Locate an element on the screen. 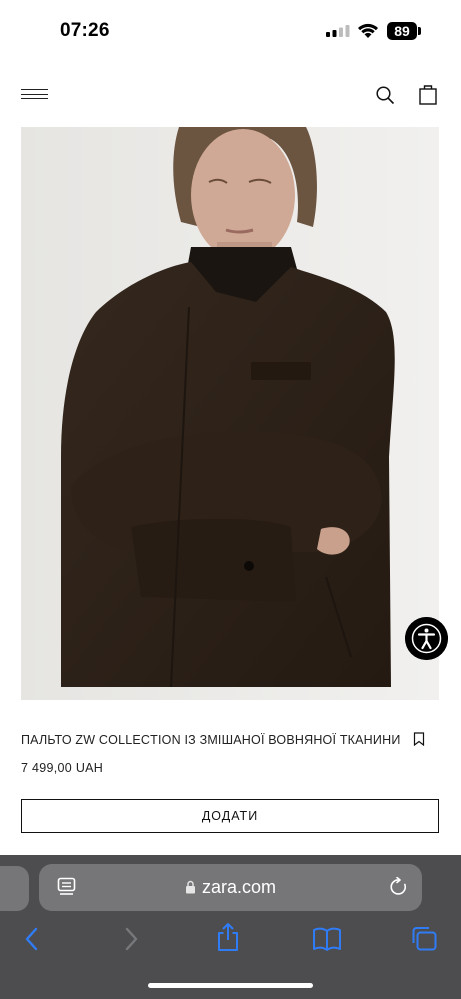  lock-icon is located at coordinates (190, 887).